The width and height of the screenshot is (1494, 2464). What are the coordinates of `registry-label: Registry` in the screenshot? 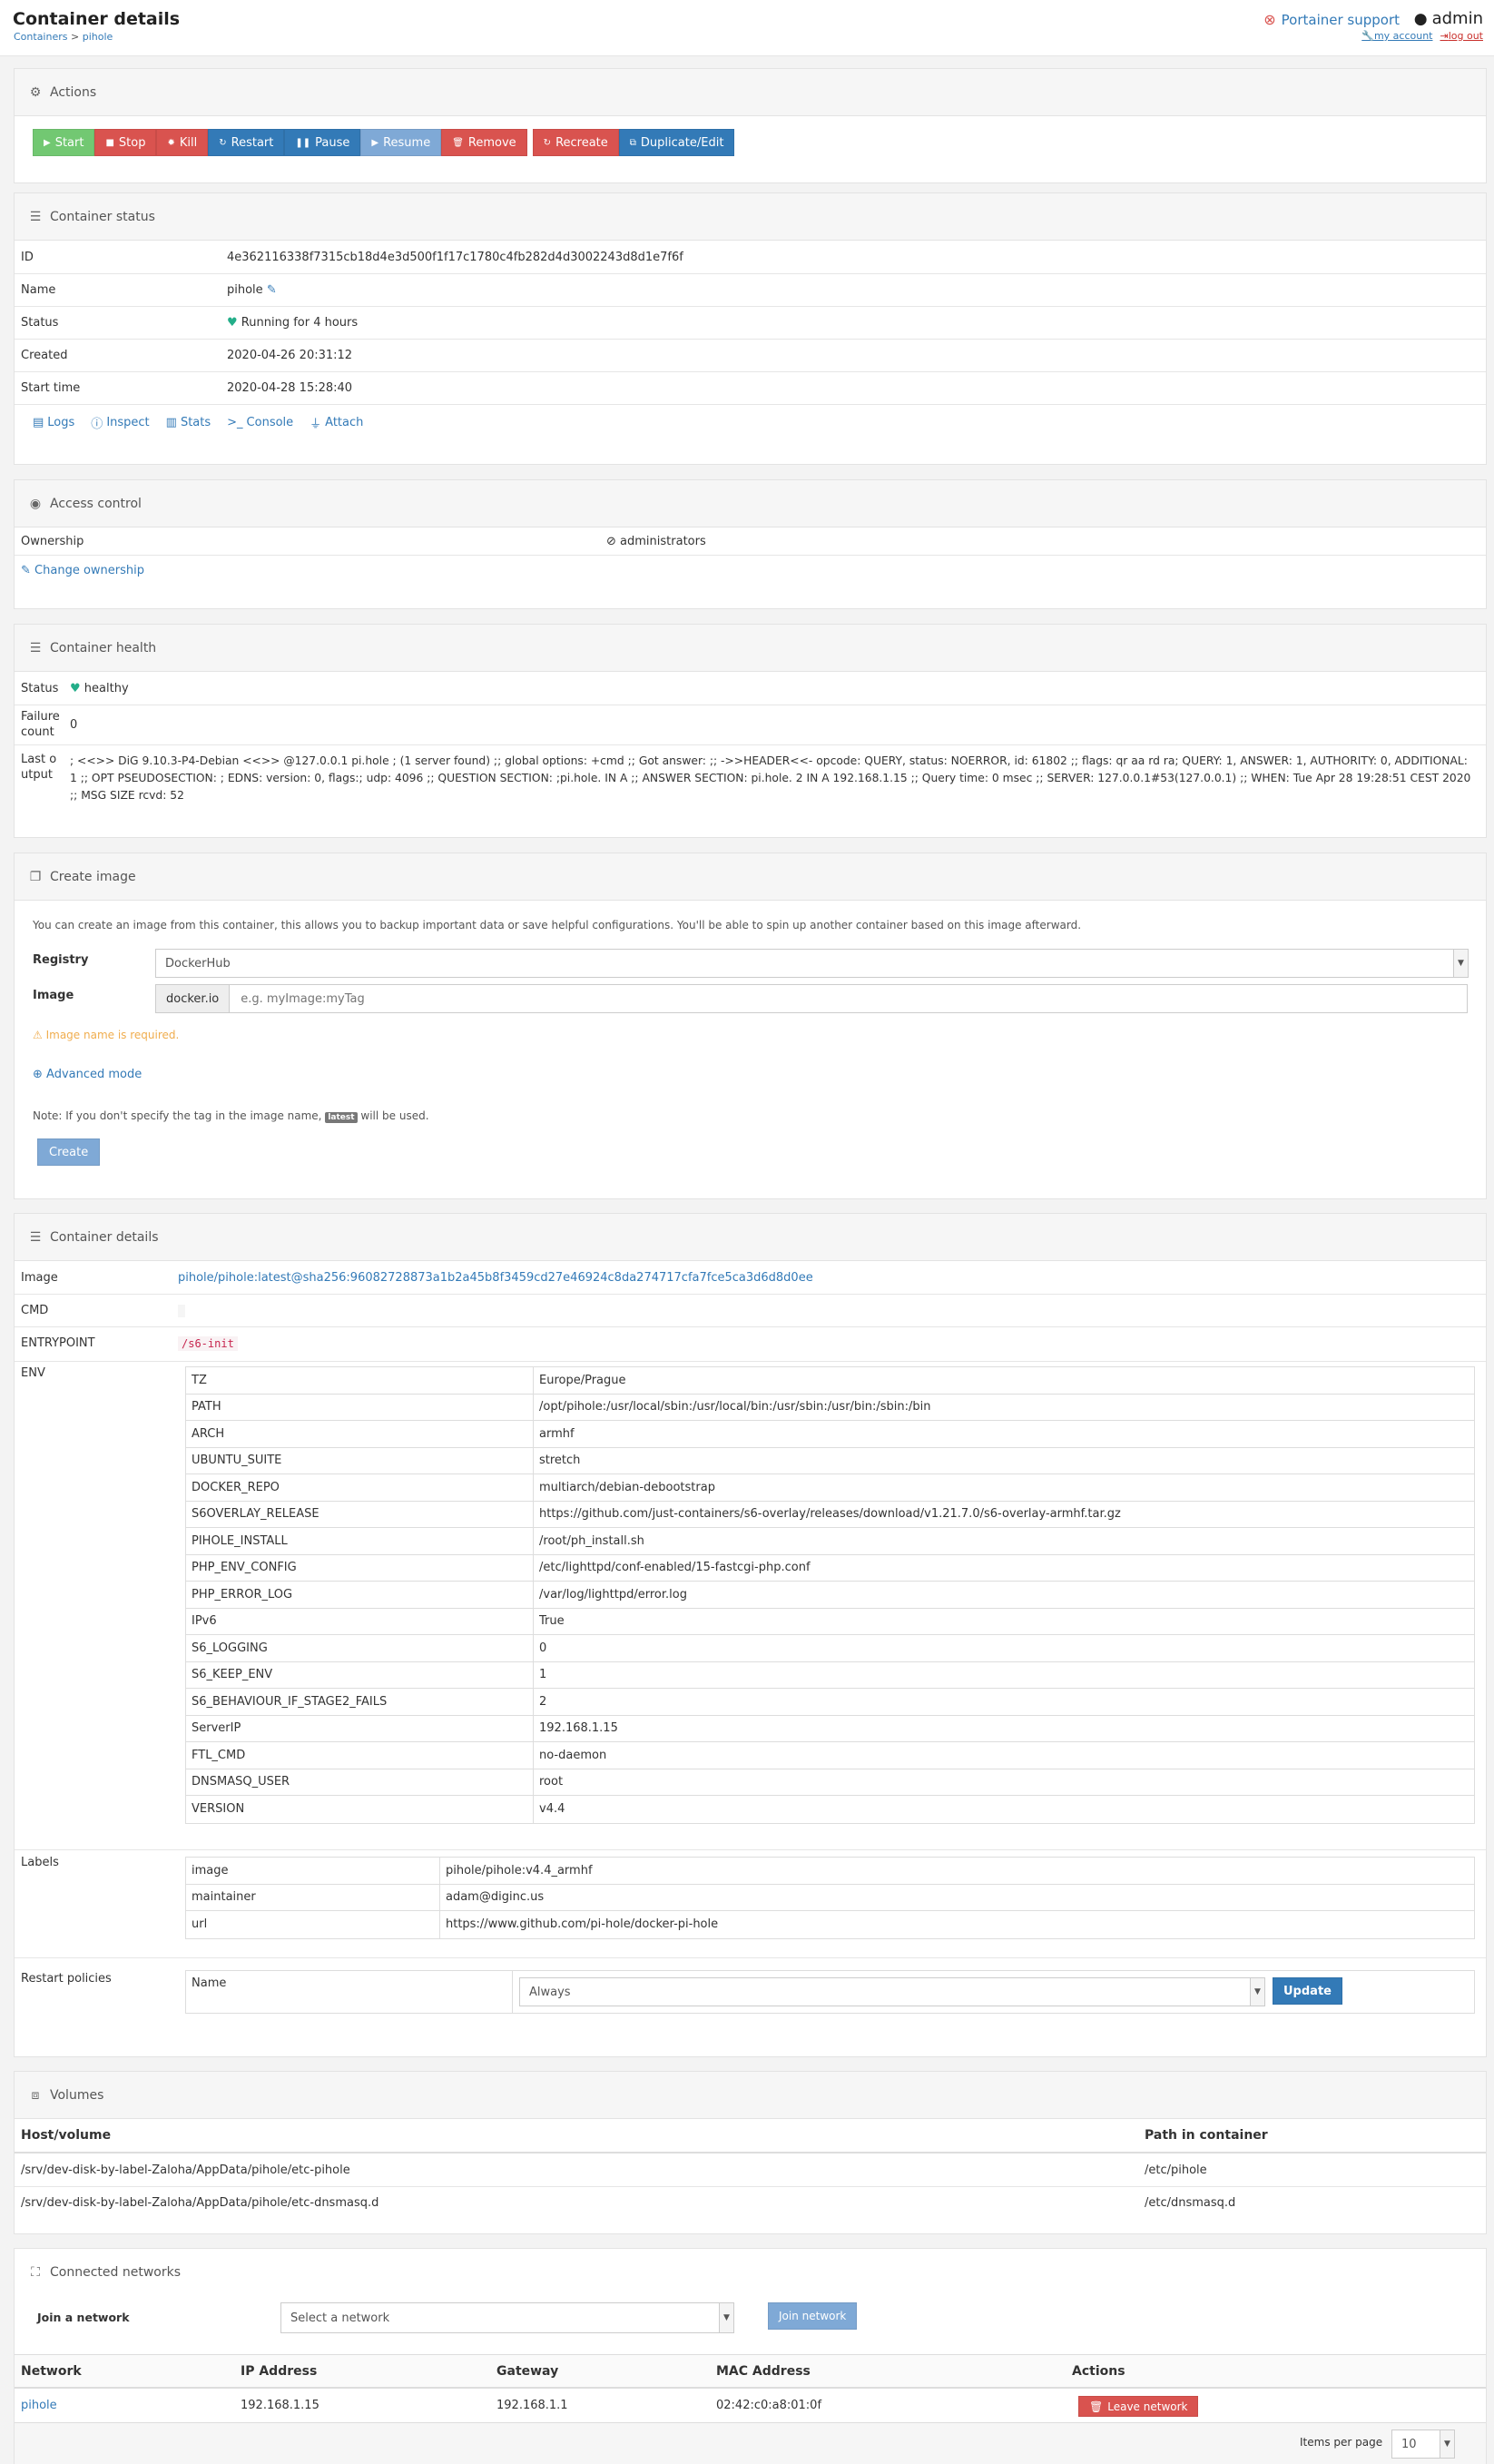 It's located at (61, 960).